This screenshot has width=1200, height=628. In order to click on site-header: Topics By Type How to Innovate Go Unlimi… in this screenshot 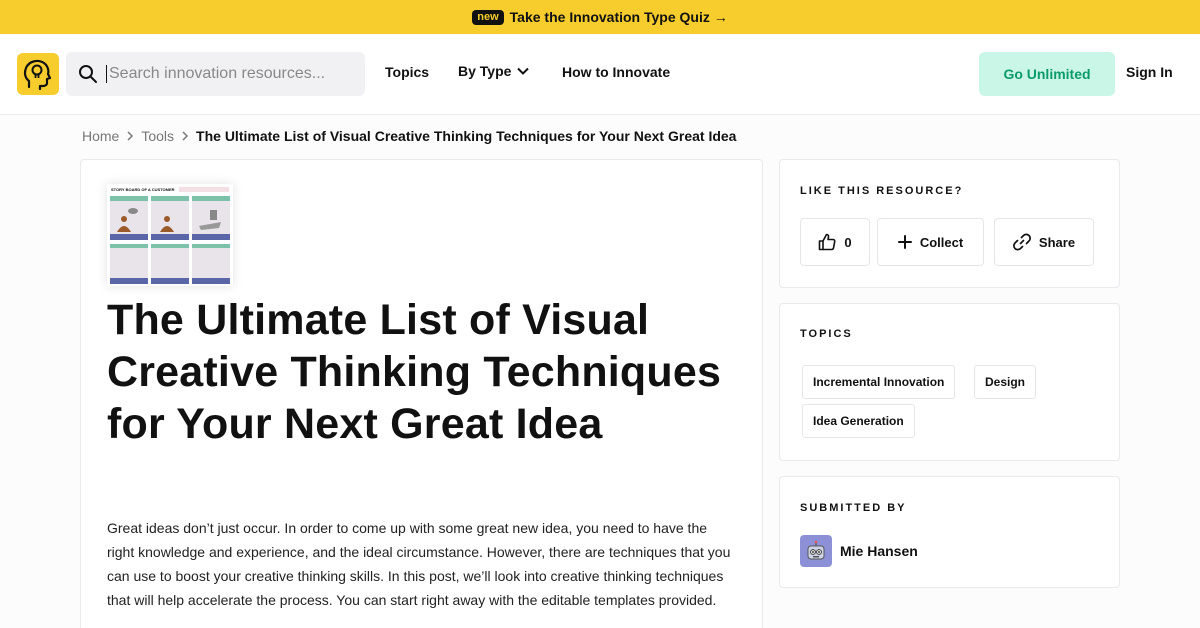, I will do `click(600, 74)`.